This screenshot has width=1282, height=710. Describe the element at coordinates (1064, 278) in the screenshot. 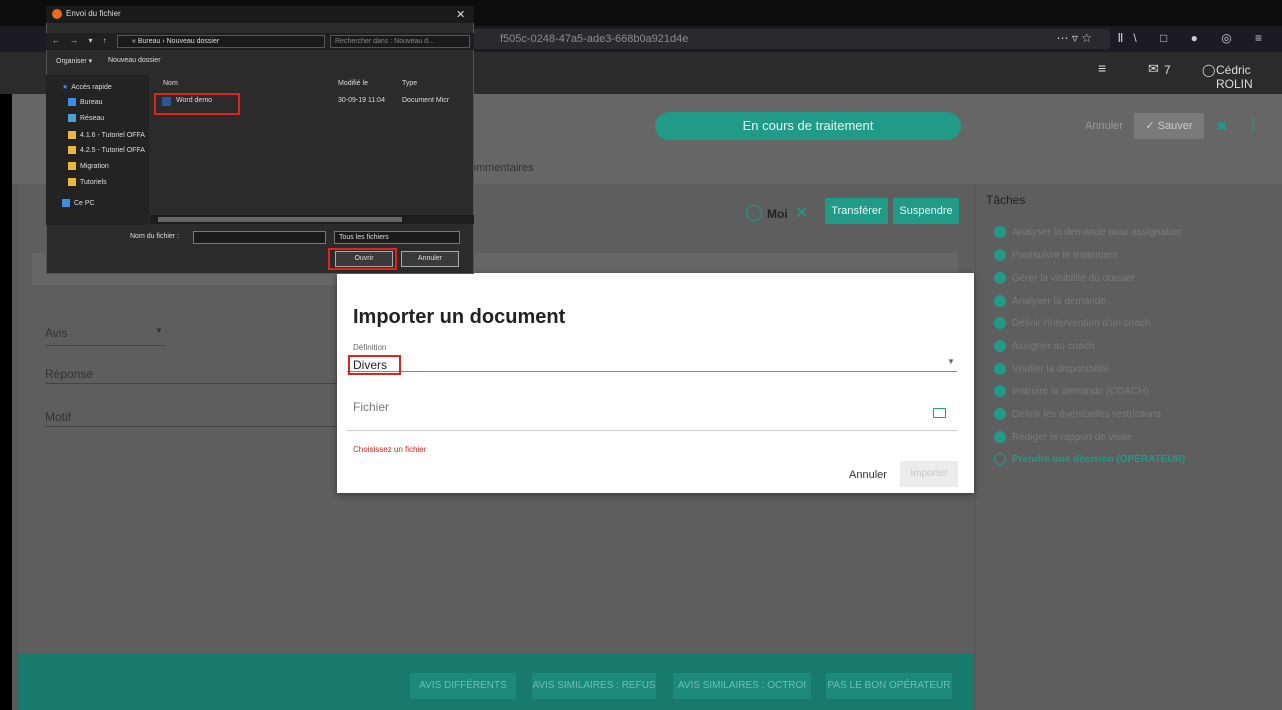

I see `task-item: Gérer la visibilité du dossier` at that location.